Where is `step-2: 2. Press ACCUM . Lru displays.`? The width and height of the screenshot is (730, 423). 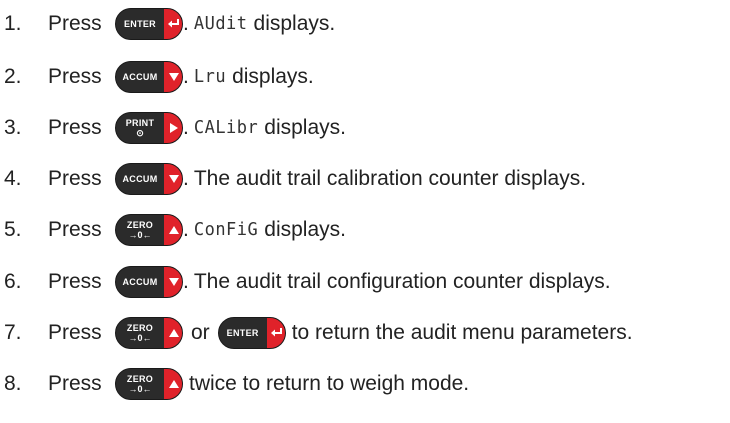
step-2: 2. Press ACCUM . Lru displays. is located at coordinates (365, 77).